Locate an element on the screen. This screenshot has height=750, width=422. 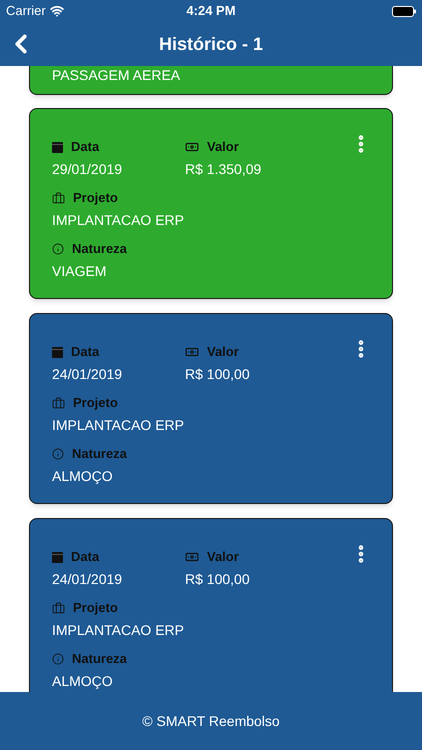
footer-text: © SMART Reembolso is located at coordinates (211, 721).